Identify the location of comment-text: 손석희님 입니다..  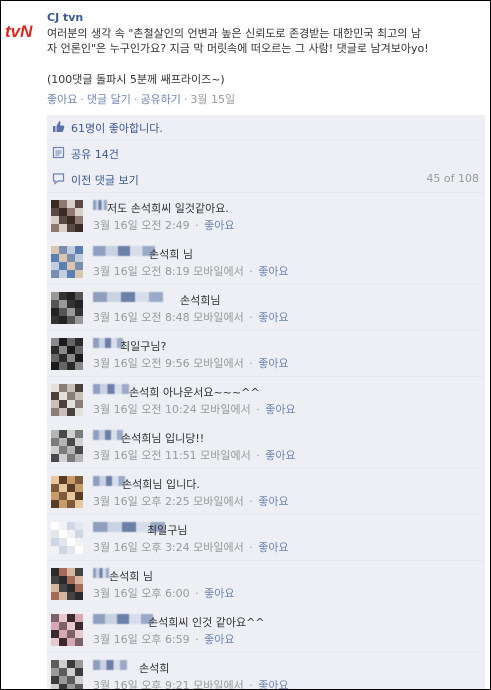
(161, 484).